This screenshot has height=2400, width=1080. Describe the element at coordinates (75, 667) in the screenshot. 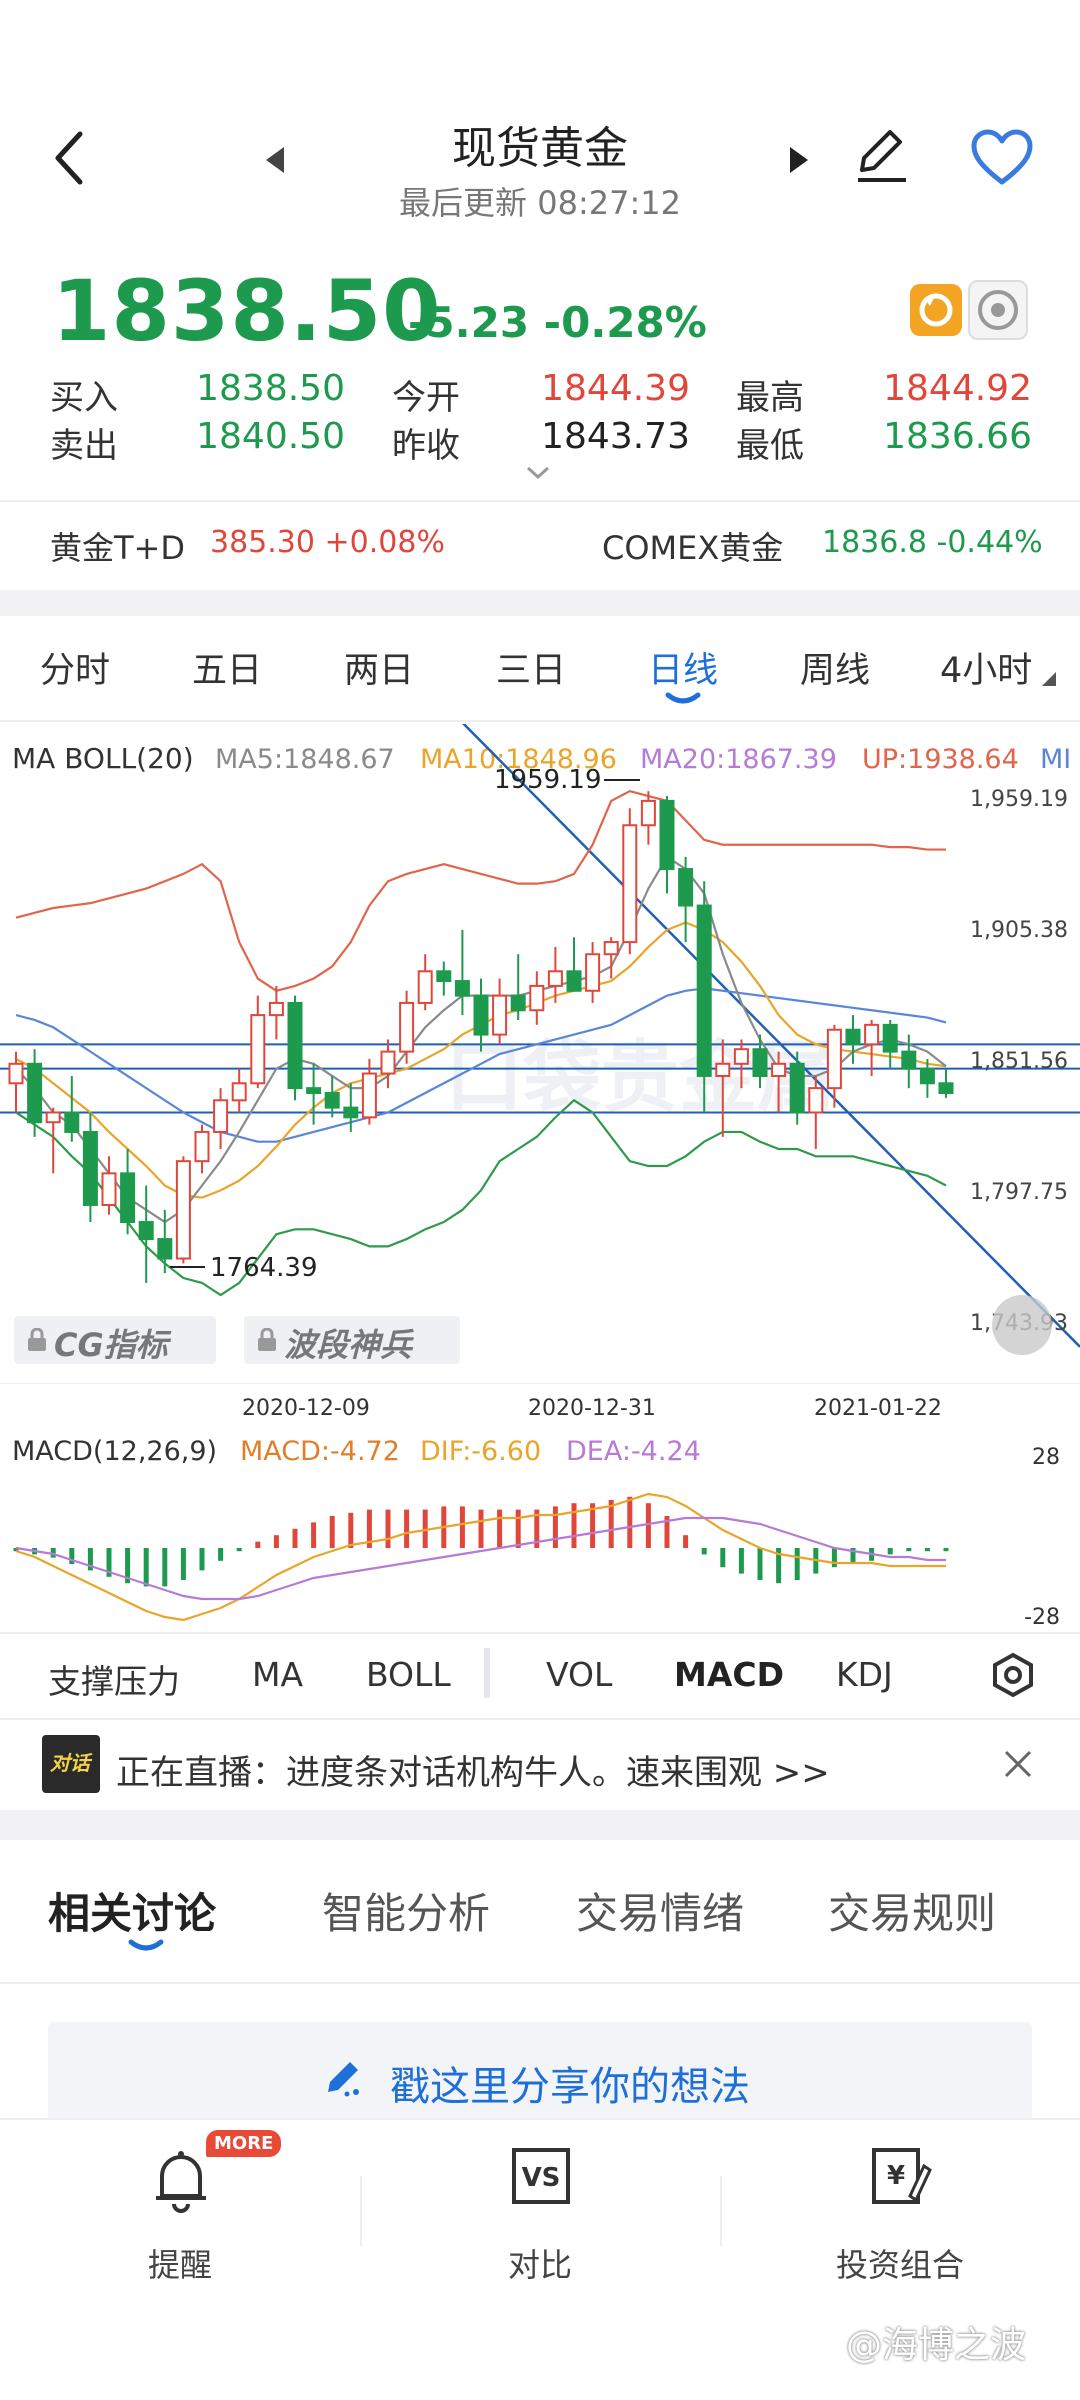

I see `tab-intraday: 分时` at that location.